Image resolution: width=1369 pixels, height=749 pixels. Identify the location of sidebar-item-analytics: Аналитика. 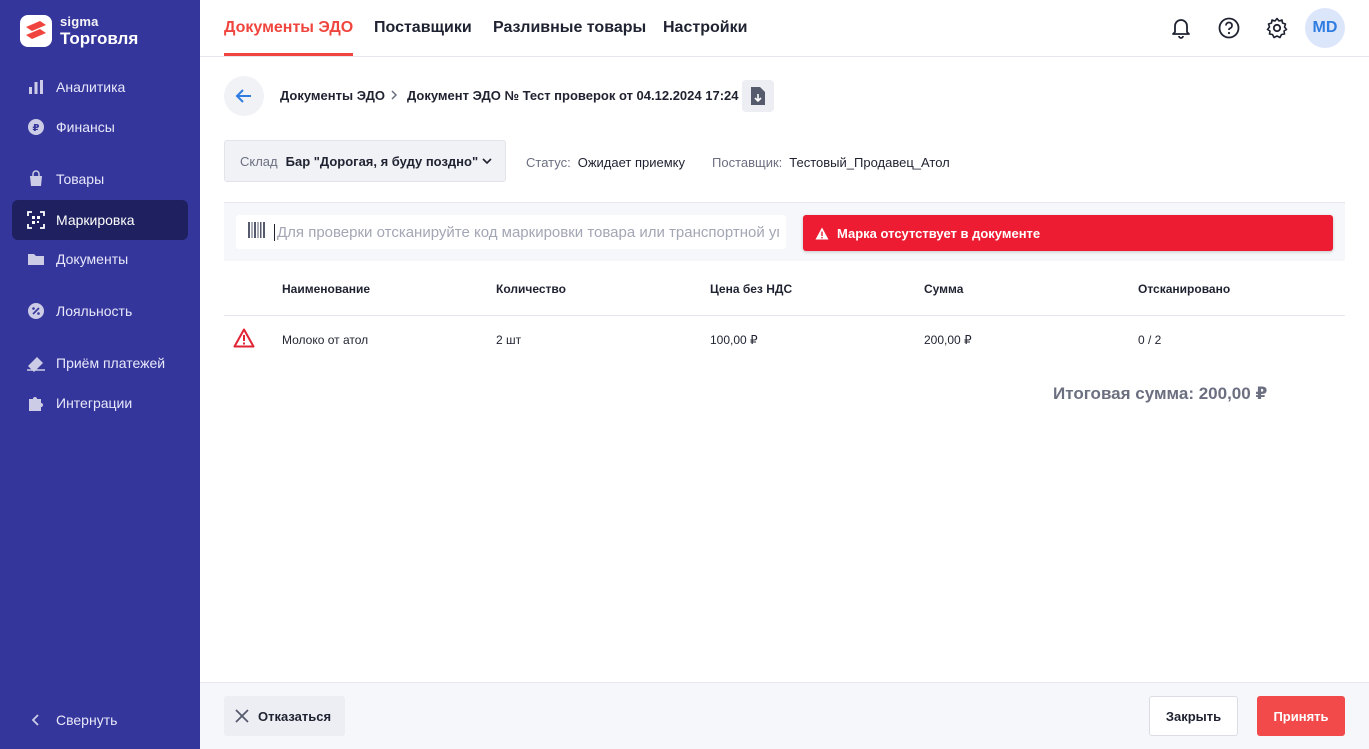
(100, 87).